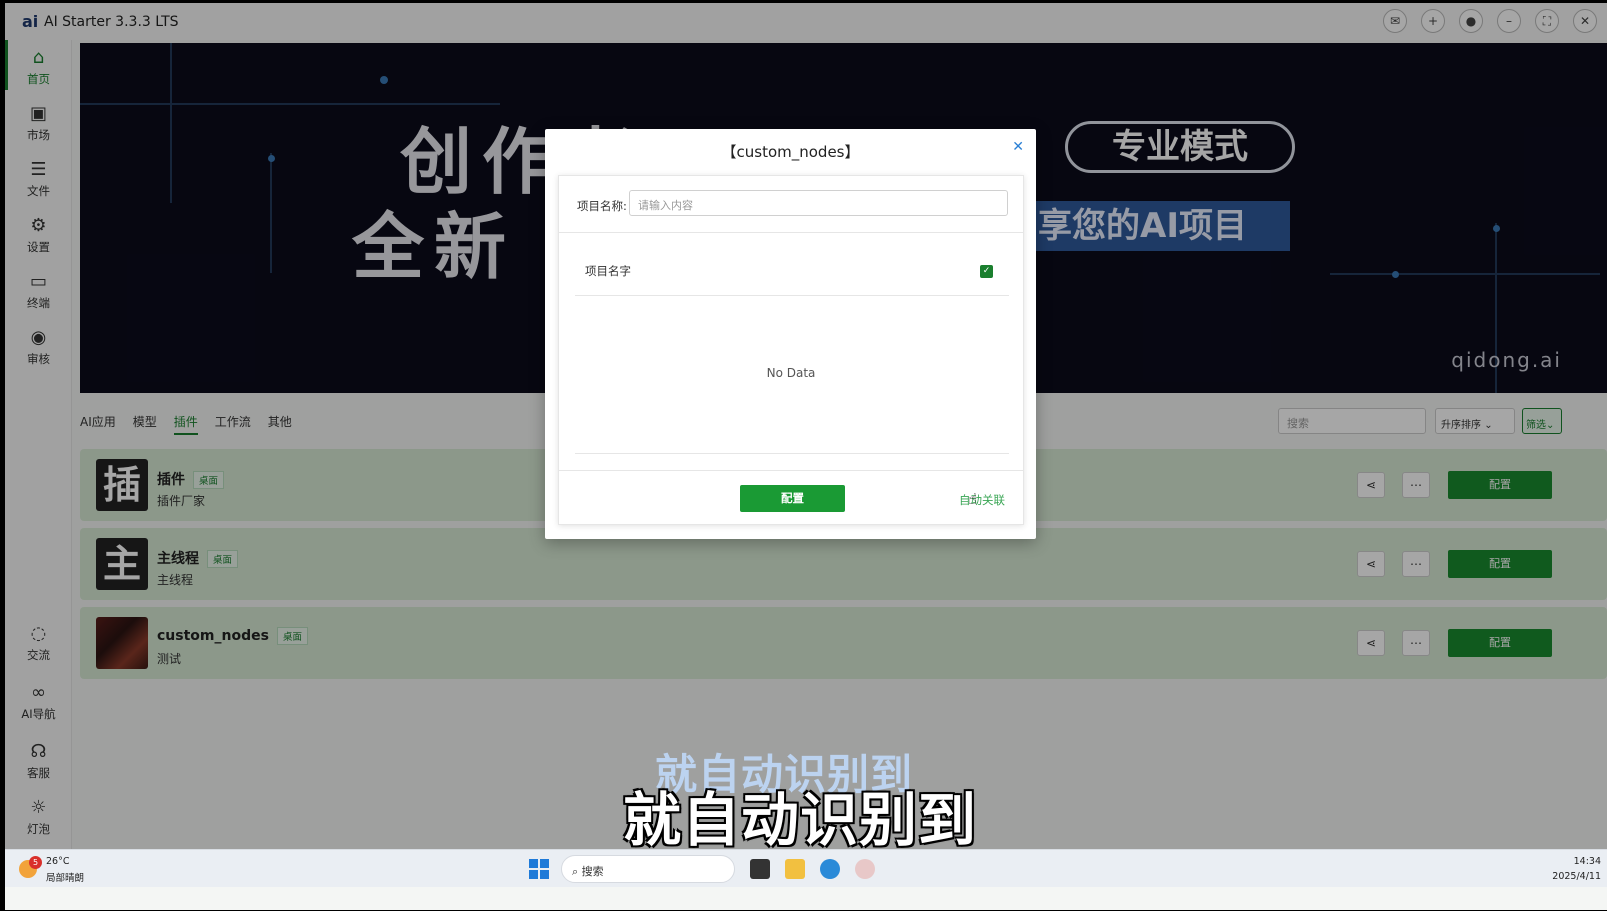  I want to click on clock-date: 2025/4/11, so click(1576, 876).